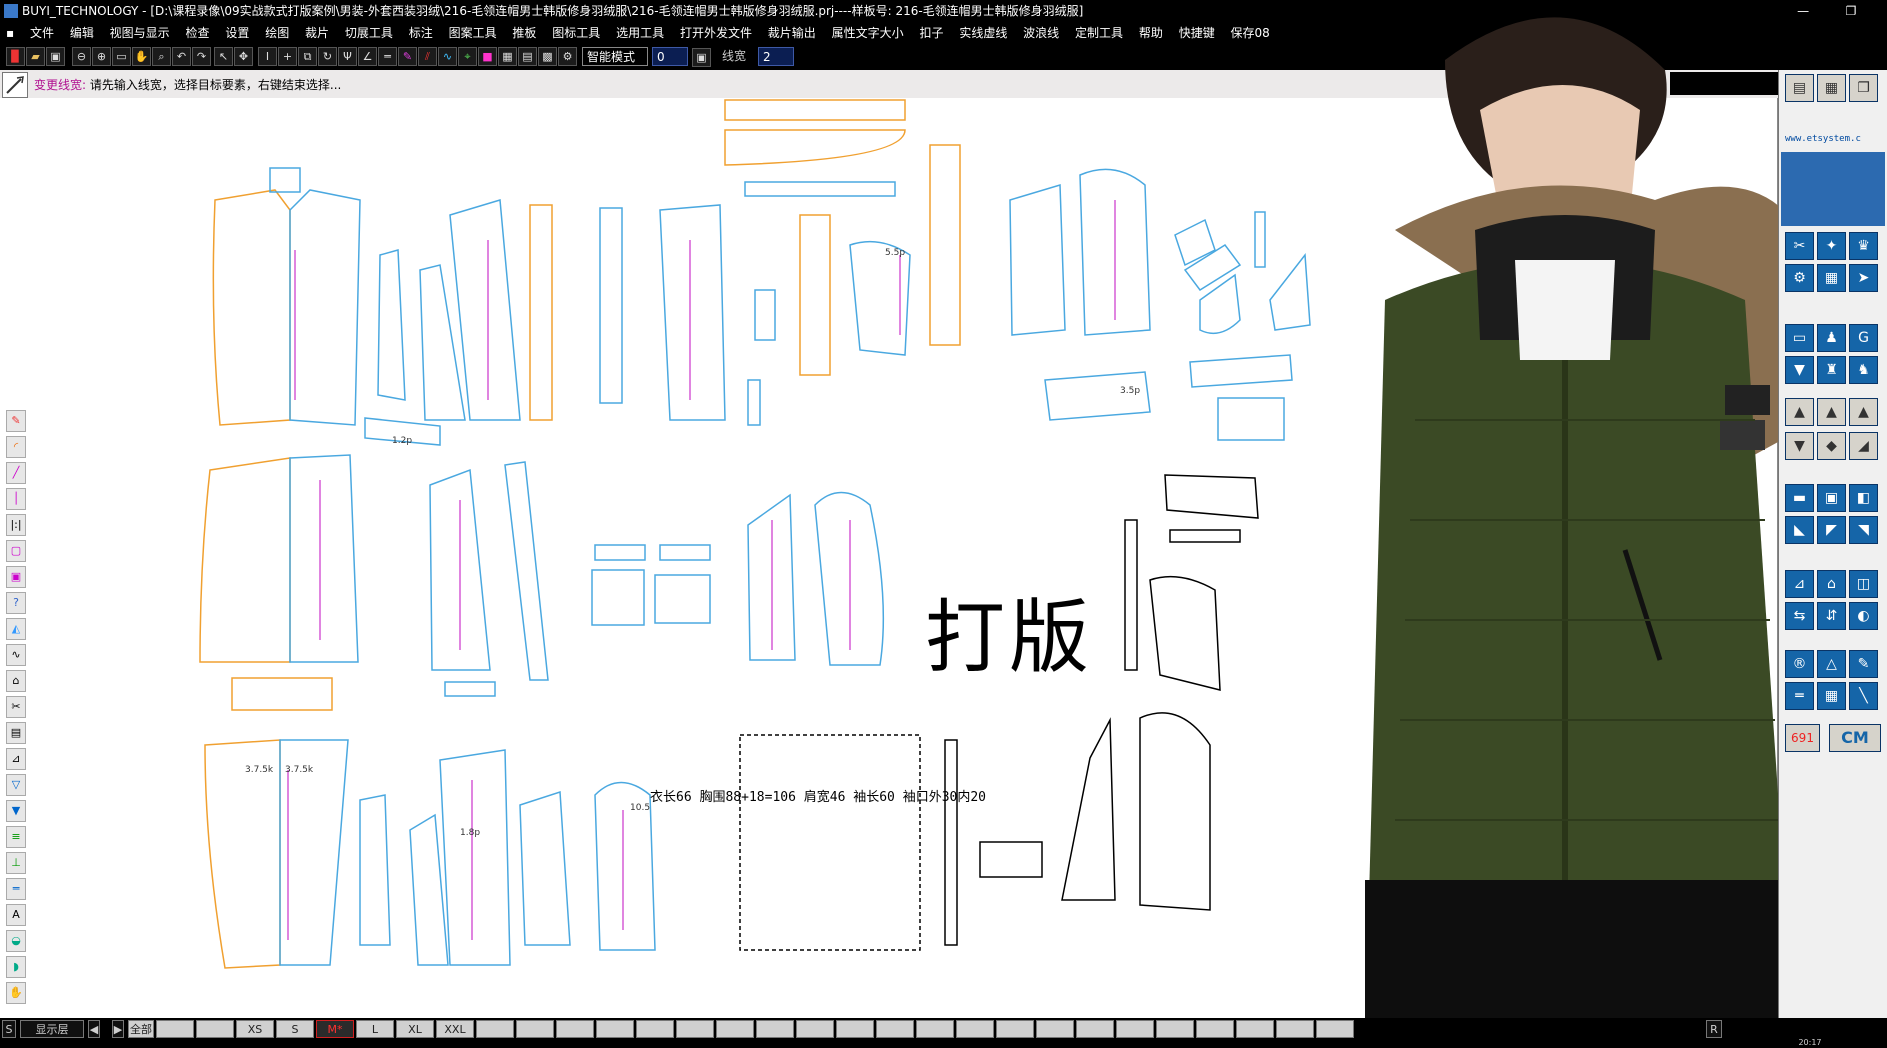 The height and width of the screenshot is (1048, 1887). Describe the element at coordinates (243, 56) in the screenshot. I see `move-icon: ✥` at that location.